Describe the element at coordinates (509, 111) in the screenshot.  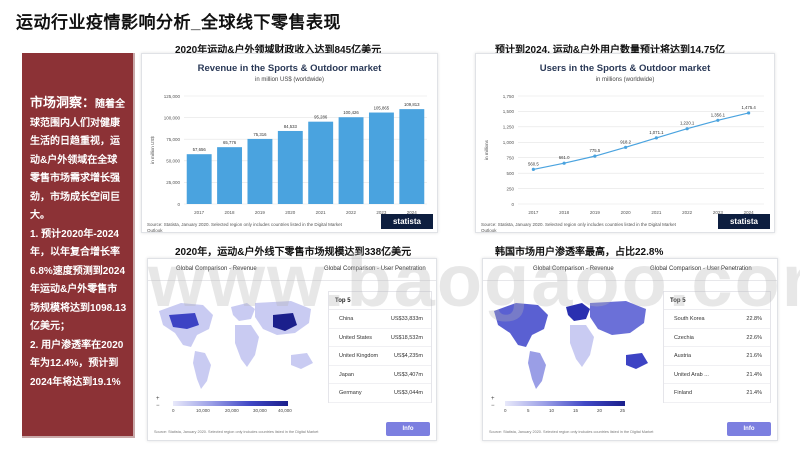
I see `y-tick-label: 1,500` at that location.